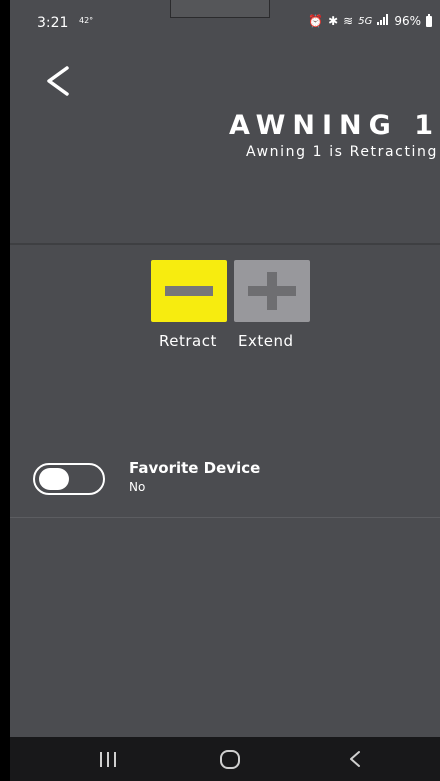  I want to click on battery-percent: 96%, so click(407, 21).